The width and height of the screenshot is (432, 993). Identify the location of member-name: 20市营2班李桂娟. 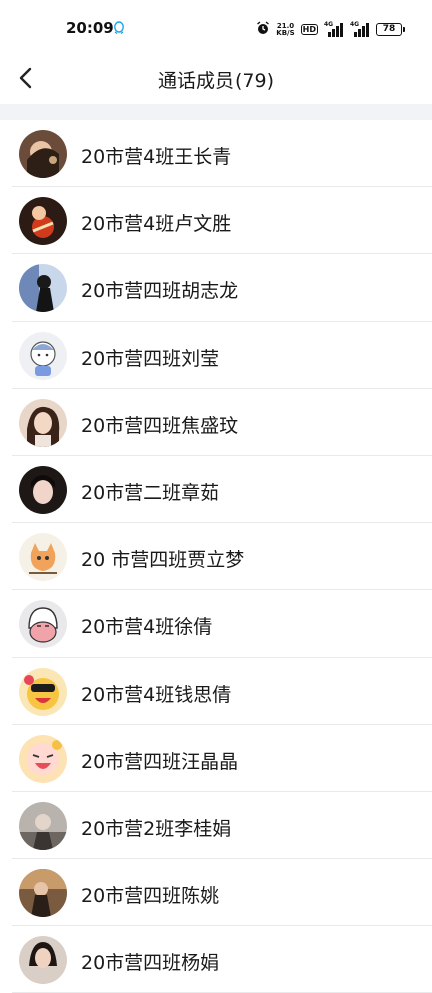
(156, 828).